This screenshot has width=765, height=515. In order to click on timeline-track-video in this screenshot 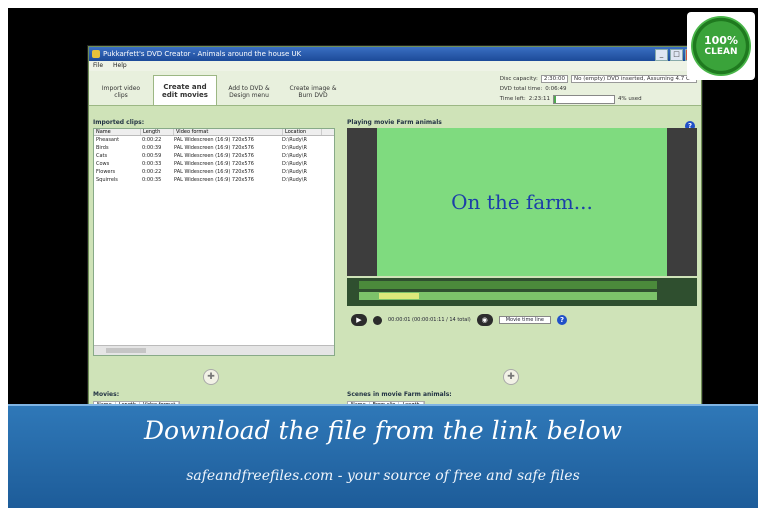, I will do `click(508, 285)`.